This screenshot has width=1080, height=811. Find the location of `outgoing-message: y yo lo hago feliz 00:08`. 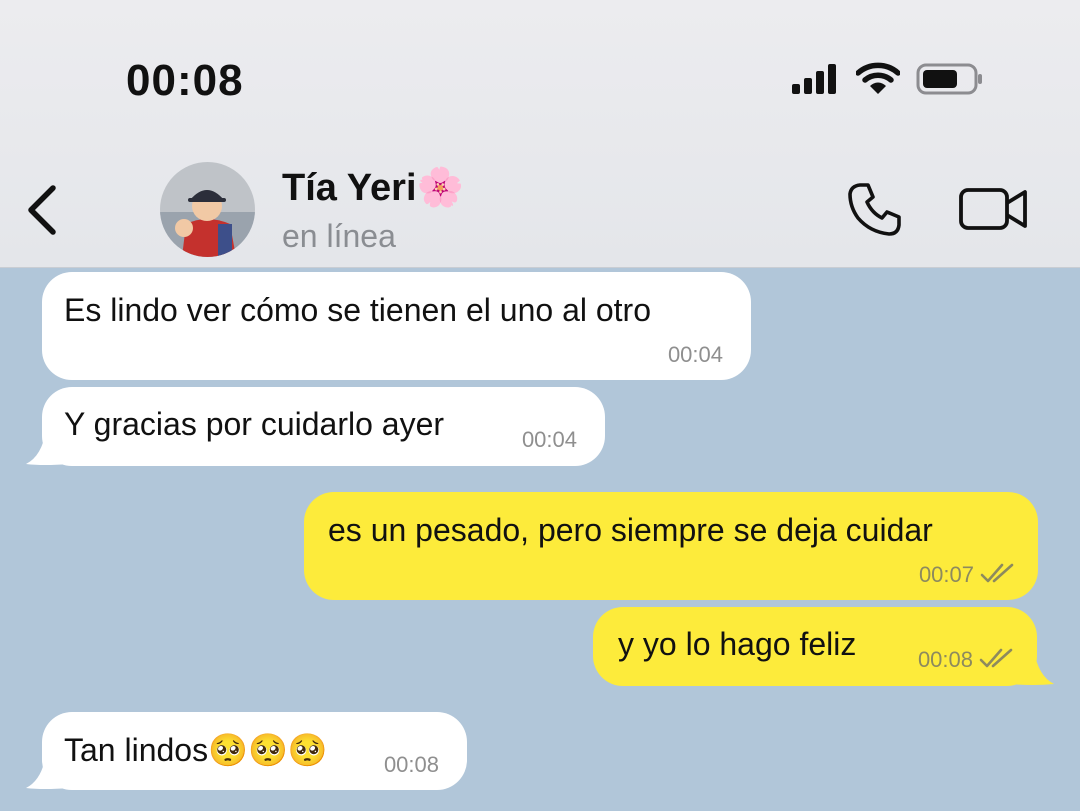

outgoing-message: y yo lo hago feliz 00:08 is located at coordinates (815, 646).